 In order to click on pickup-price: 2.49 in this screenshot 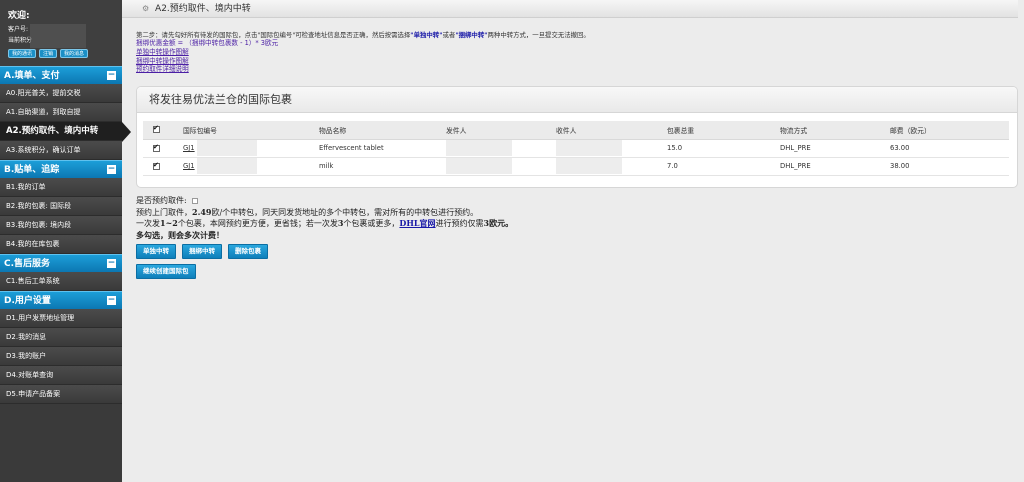, I will do `click(202, 211)`.